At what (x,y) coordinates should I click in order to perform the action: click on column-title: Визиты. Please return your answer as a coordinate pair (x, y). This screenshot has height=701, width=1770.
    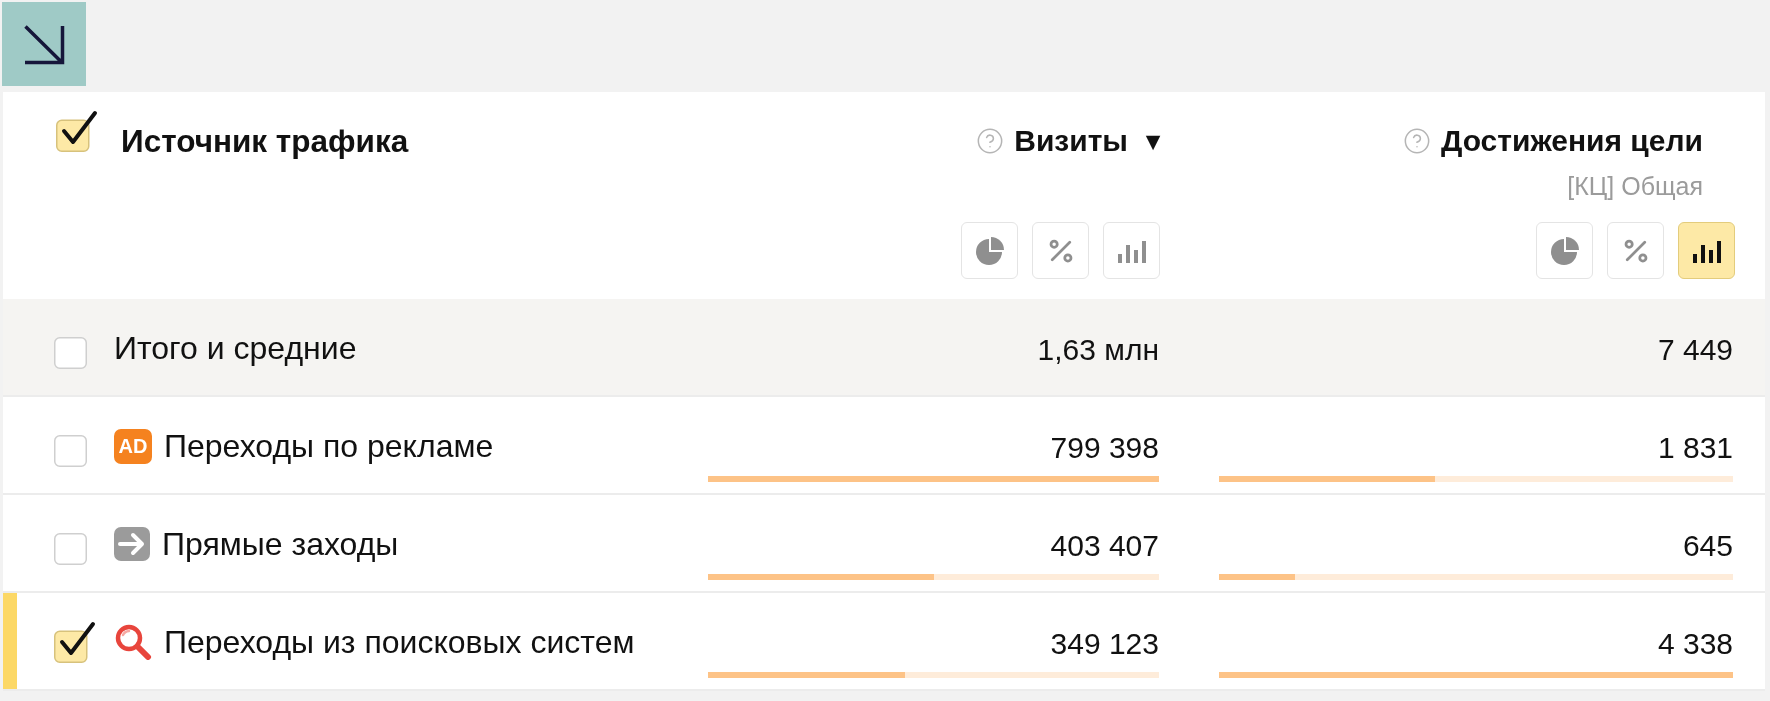
    Looking at the image, I should click on (1071, 141).